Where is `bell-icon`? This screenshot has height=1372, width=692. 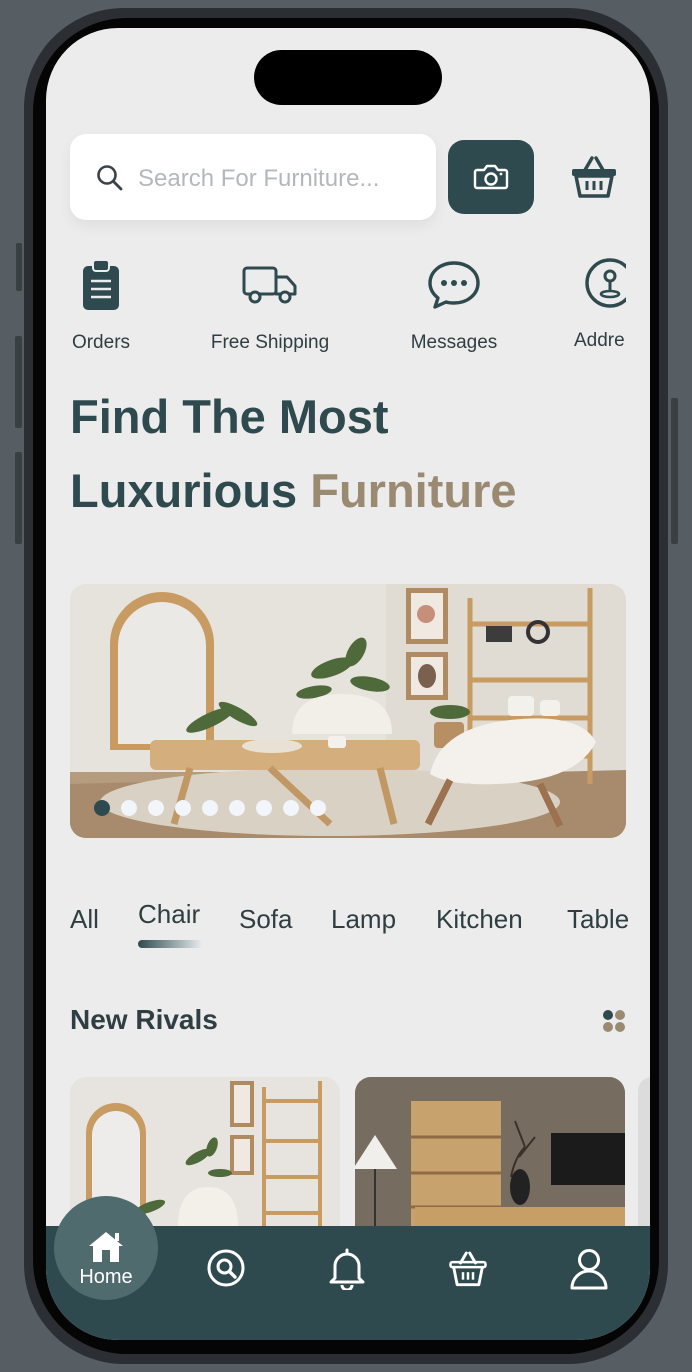 bell-icon is located at coordinates (347, 1271).